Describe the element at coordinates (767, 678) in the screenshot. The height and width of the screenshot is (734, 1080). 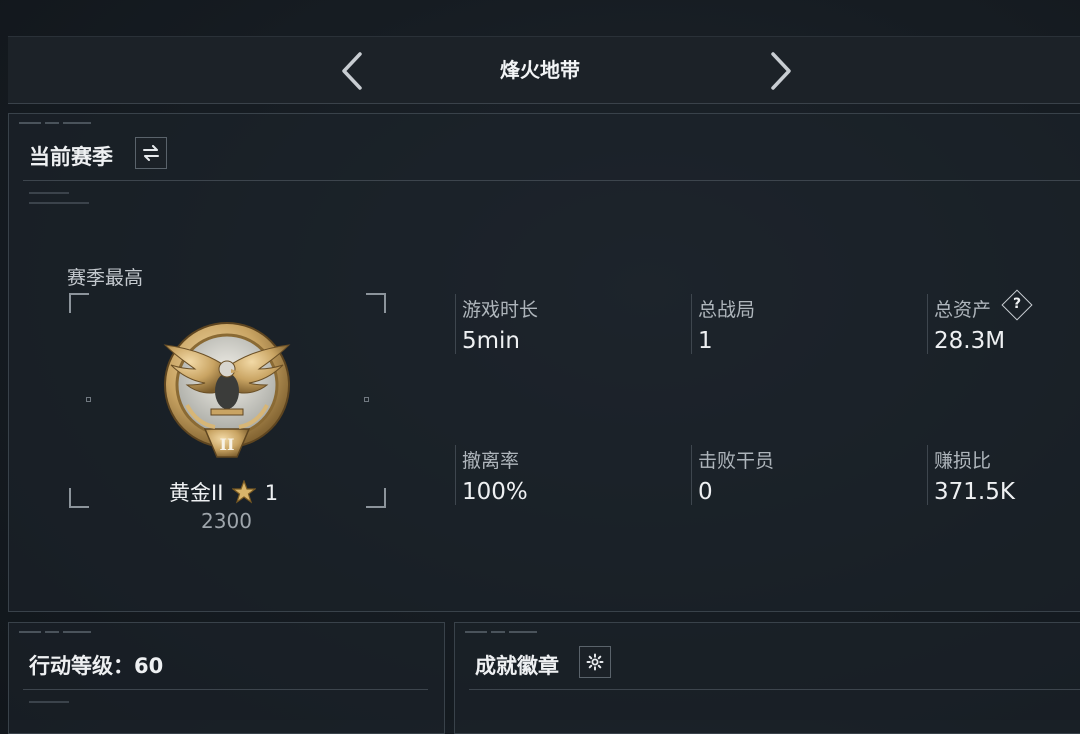
I see `achievement-badges-panel: 成就徽章` at that location.